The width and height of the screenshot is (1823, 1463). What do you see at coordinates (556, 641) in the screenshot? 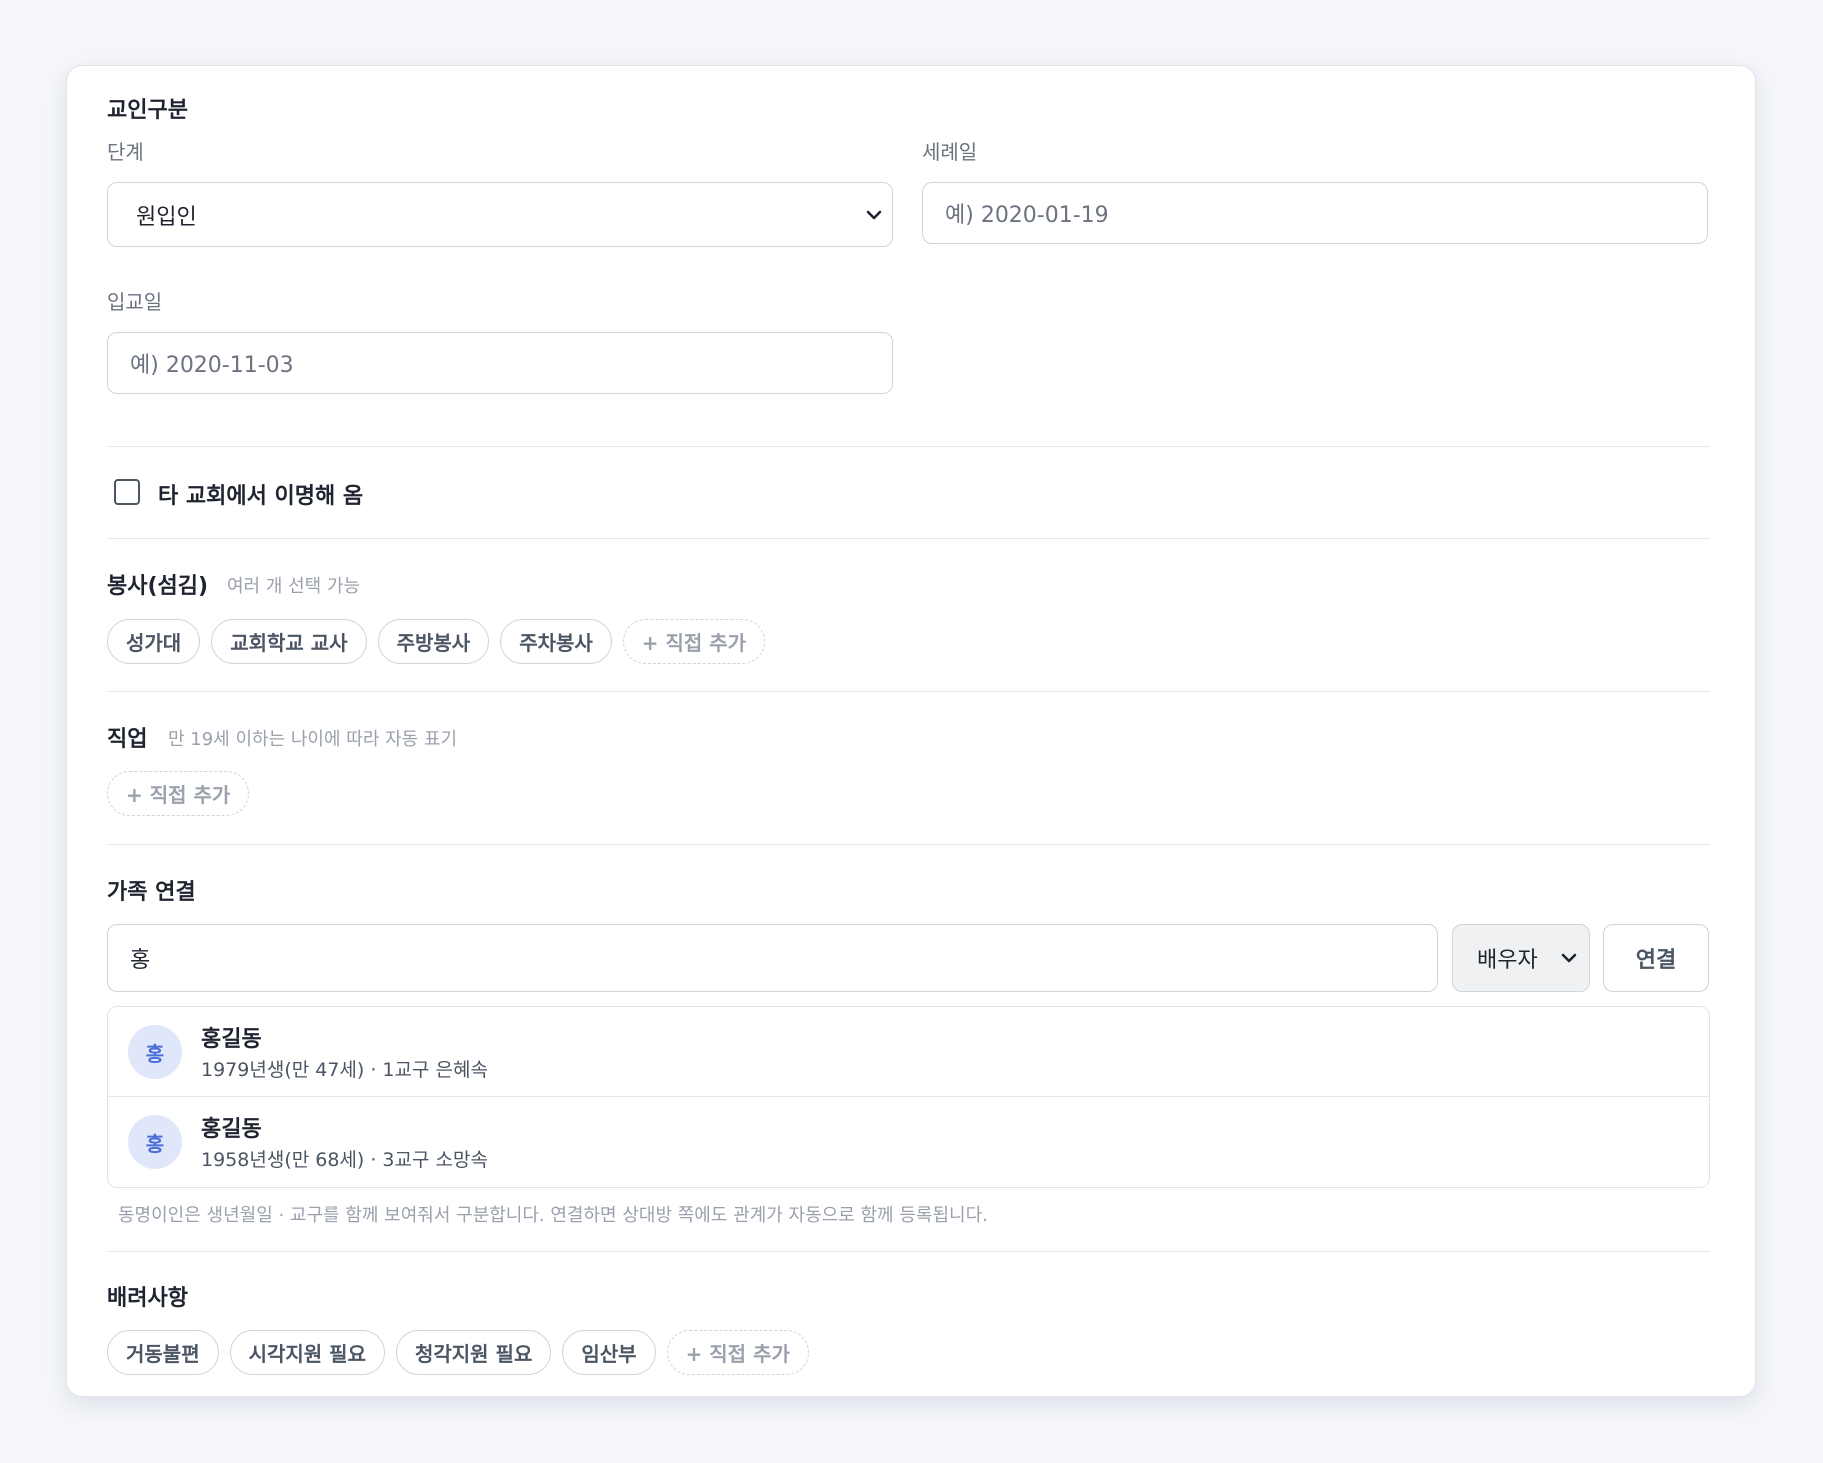
I see `service-chip: 주차봉사` at bounding box center [556, 641].